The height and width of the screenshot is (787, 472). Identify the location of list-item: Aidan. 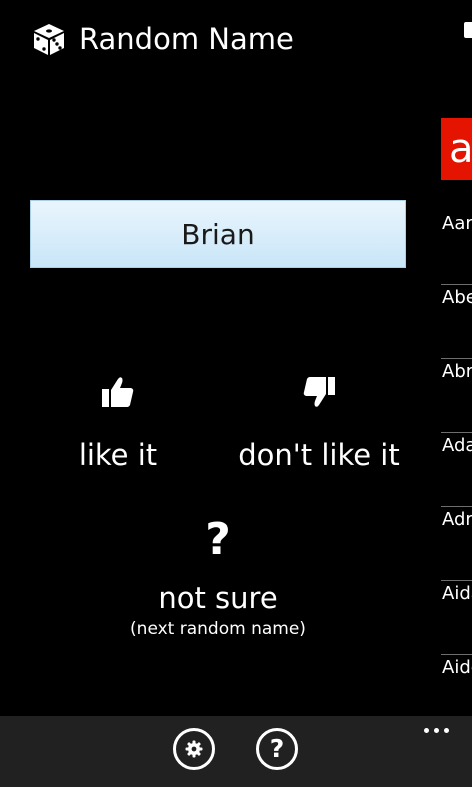
(456, 618).